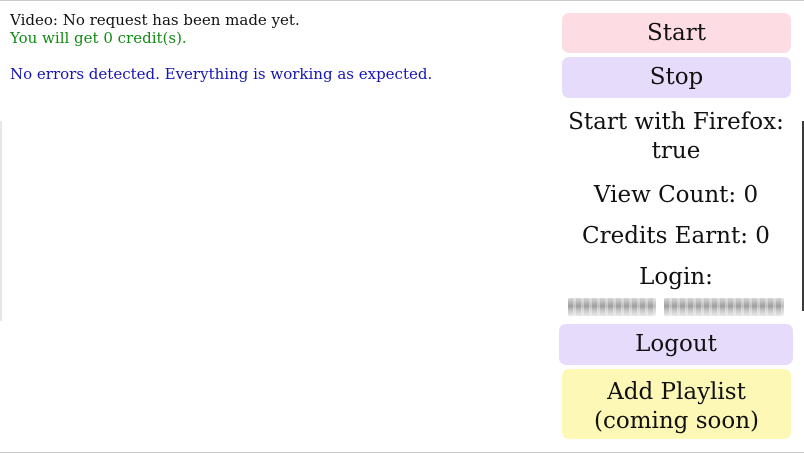 This screenshot has width=804, height=453. Describe the element at coordinates (676, 77) in the screenshot. I see `stop-button: Stop` at that location.